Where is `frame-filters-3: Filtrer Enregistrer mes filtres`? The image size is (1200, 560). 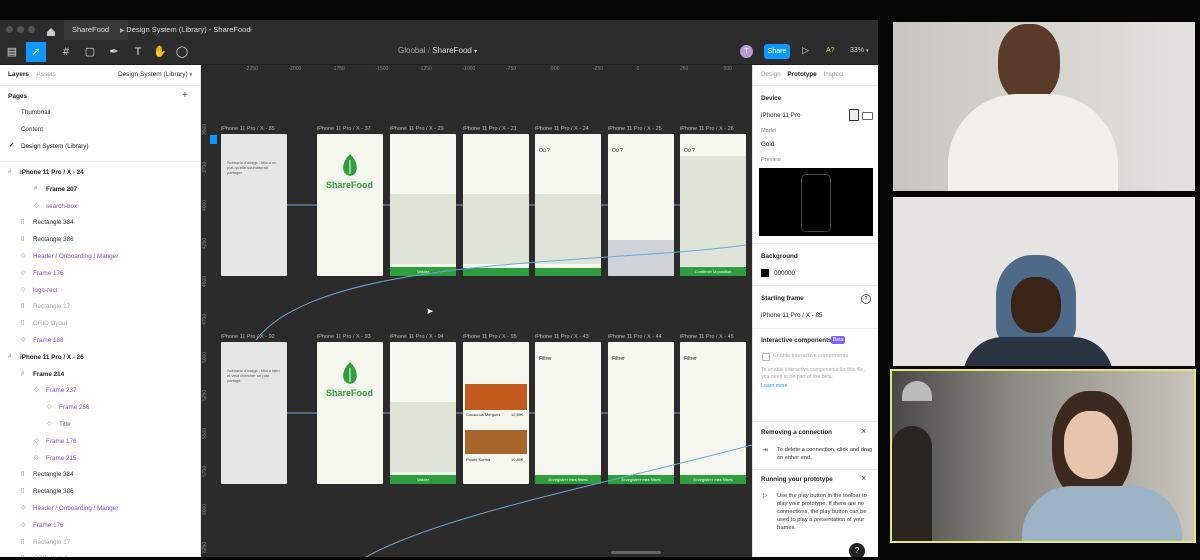 frame-filters-3: Filtrer Enregistrer mes filtres is located at coordinates (713, 413).